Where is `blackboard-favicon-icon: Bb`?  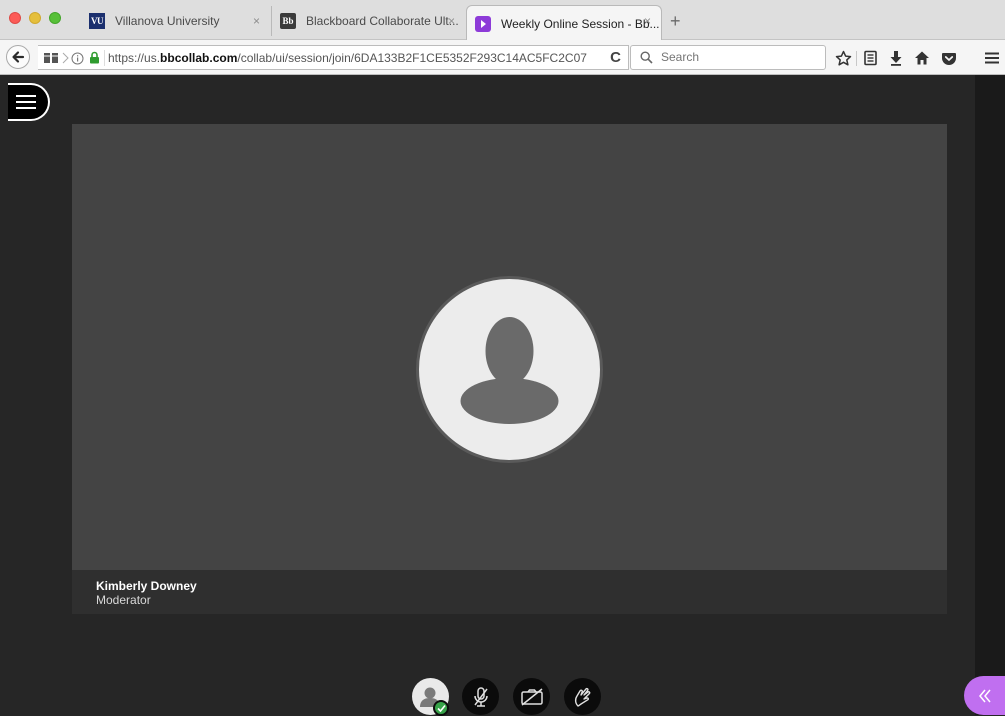
blackboard-favicon-icon: Bb is located at coordinates (288, 21).